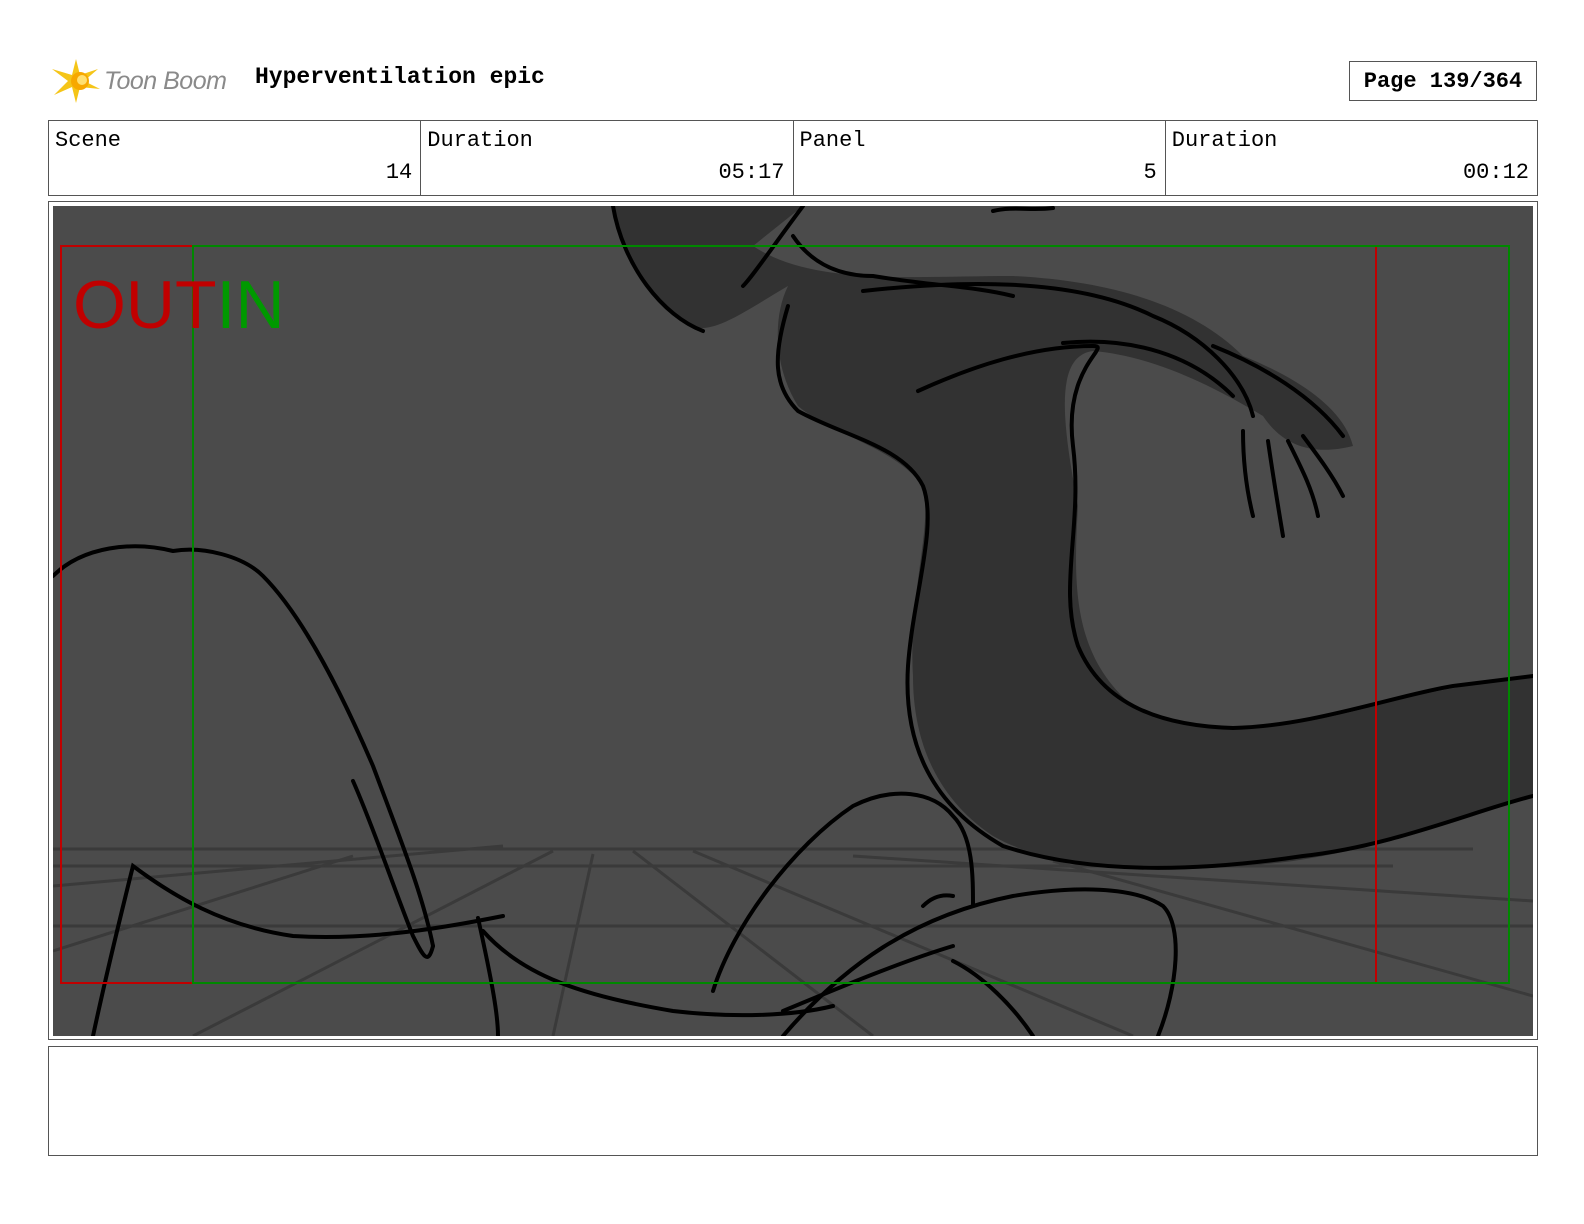 Image resolution: width=1584 pixels, height=1224 pixels. What do you see at coordinates (88, 140) in the screenshot?
I see `scene-label: Scene` at bounding box center [88, 140].